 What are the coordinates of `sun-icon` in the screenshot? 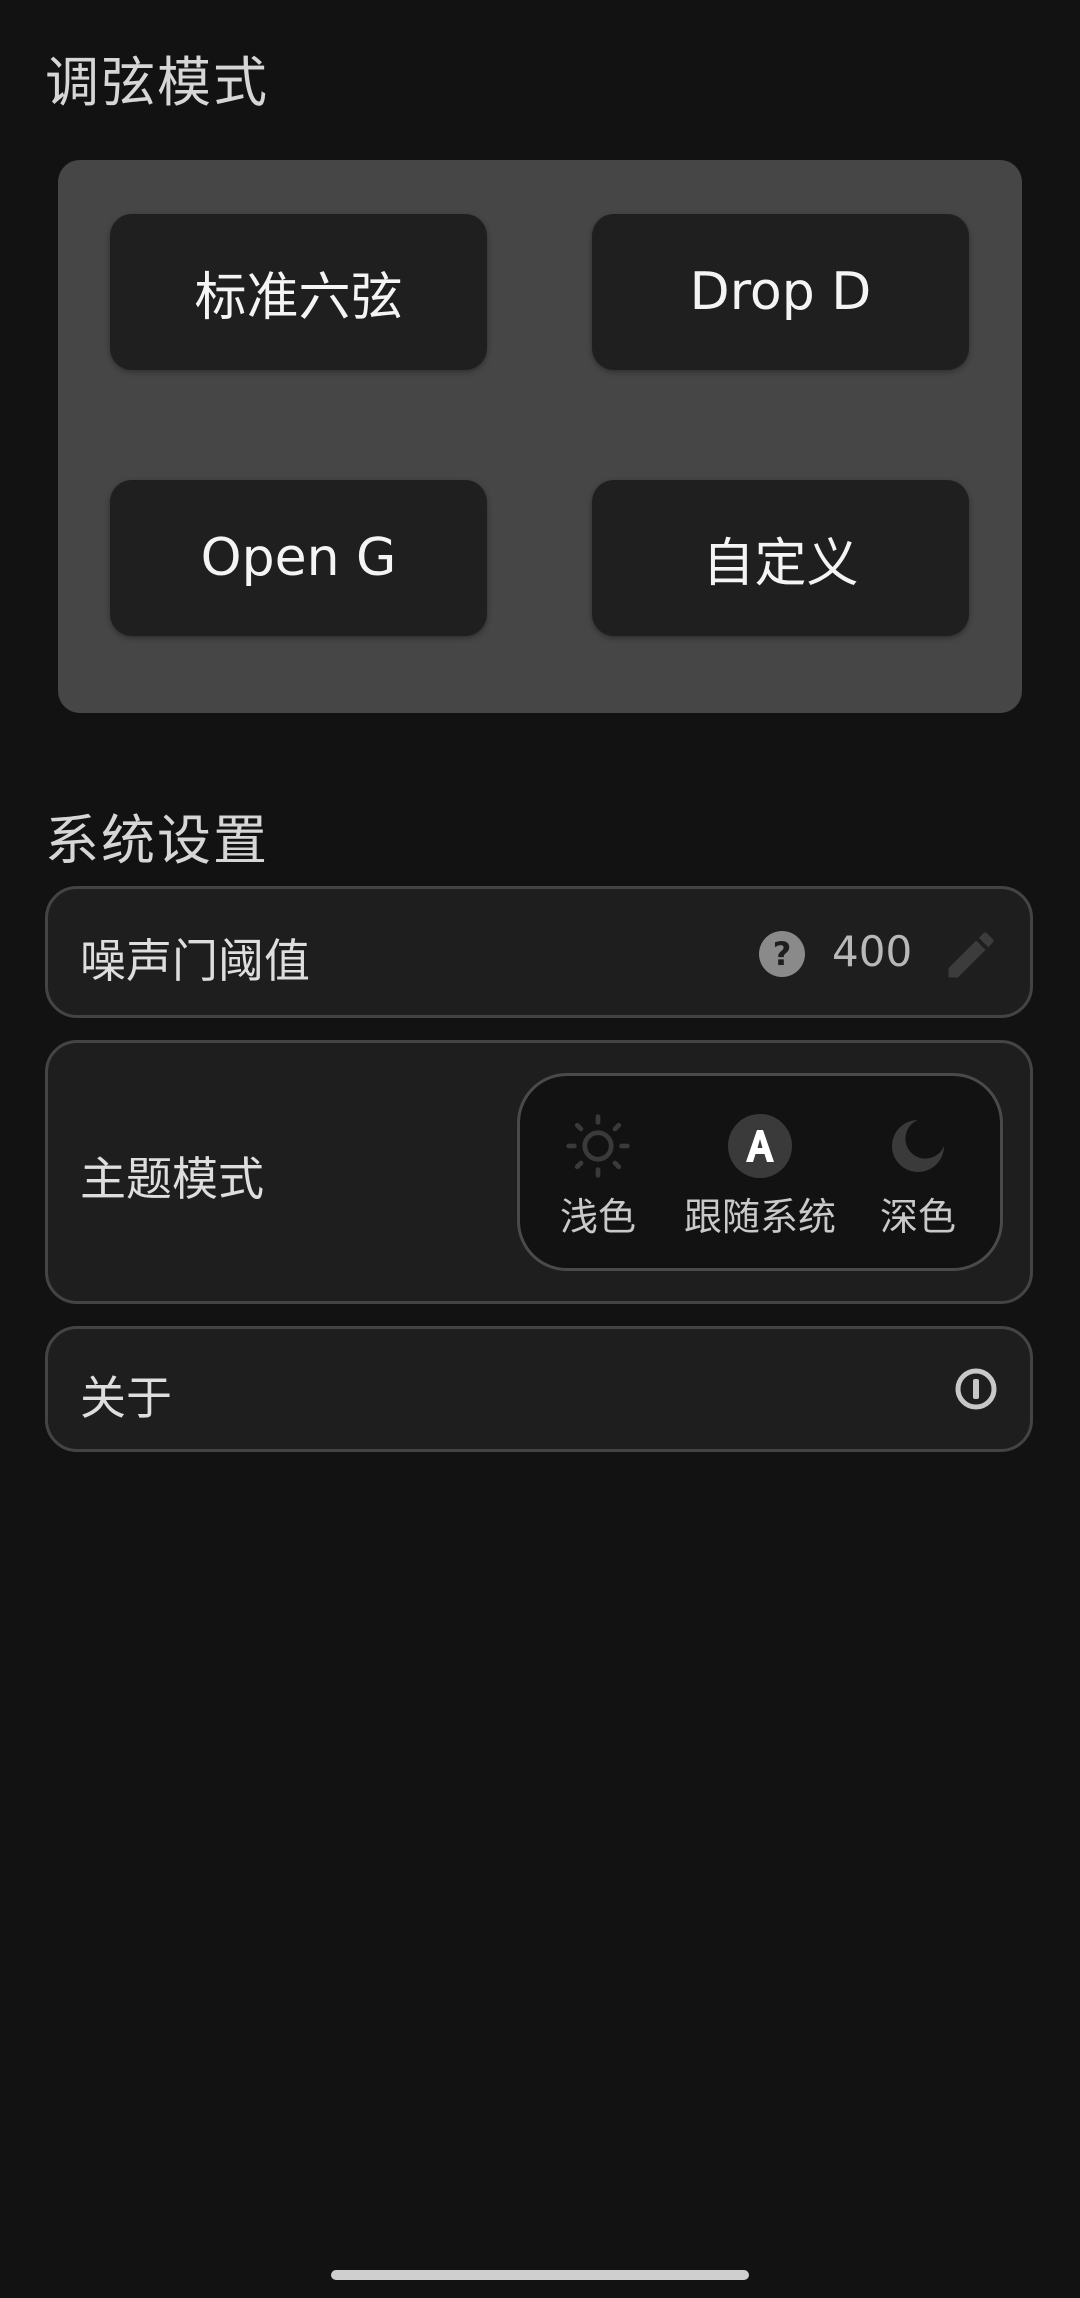 It's located at (598, 1146).